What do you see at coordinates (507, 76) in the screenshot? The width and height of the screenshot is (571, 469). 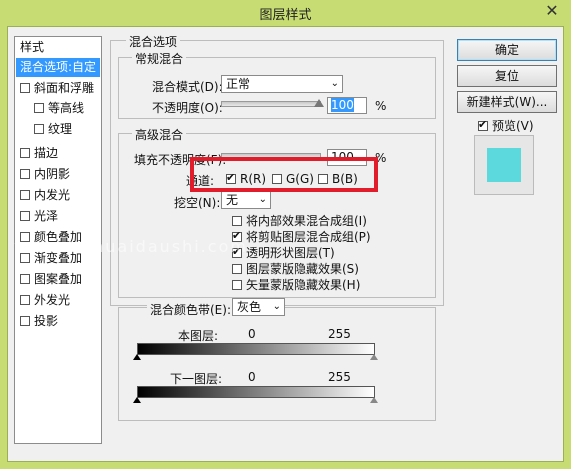 I see `reset-button: 复位` at bounding box center [507, 76].